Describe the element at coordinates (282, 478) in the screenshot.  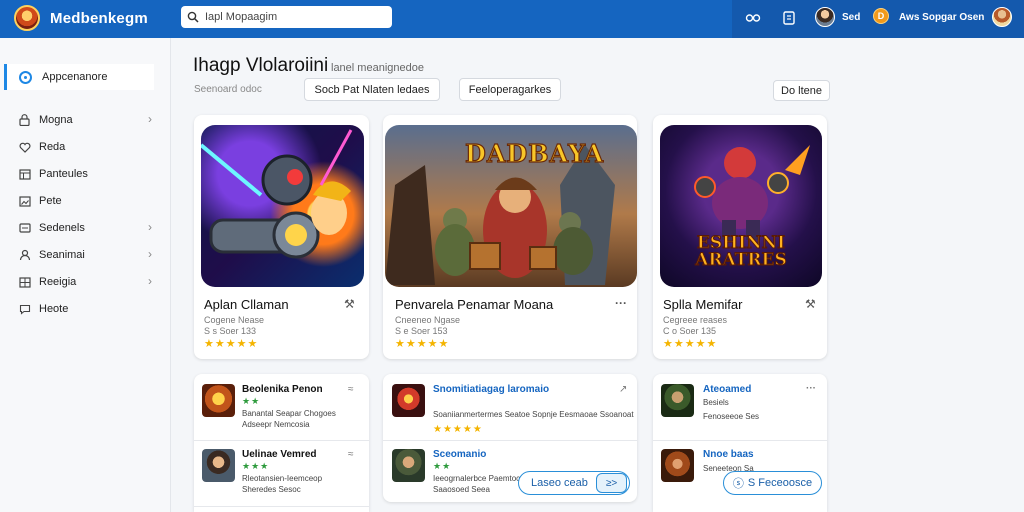
I see `list-item-desc: Rleotansien-Ieemceop` at that location.